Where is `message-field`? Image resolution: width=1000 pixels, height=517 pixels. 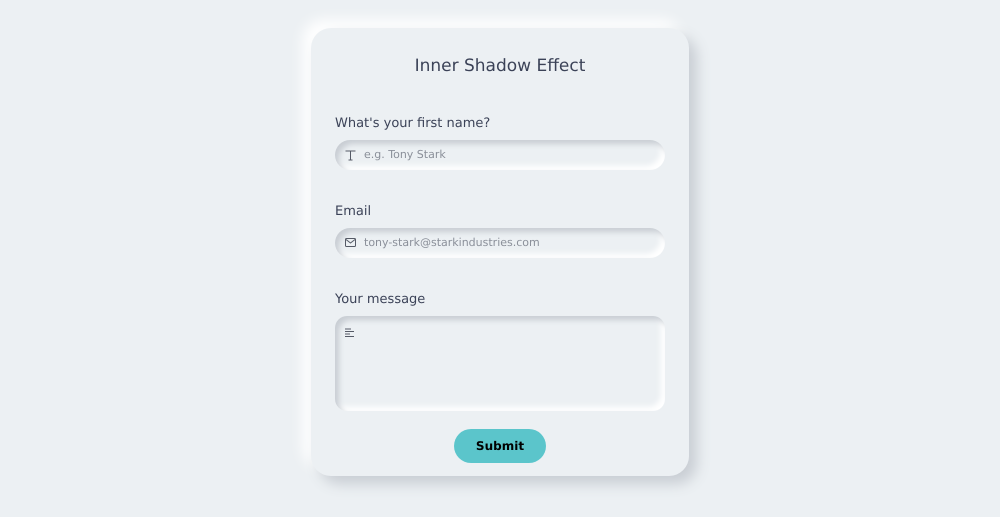
message-field is located at coordinates (500, 363).